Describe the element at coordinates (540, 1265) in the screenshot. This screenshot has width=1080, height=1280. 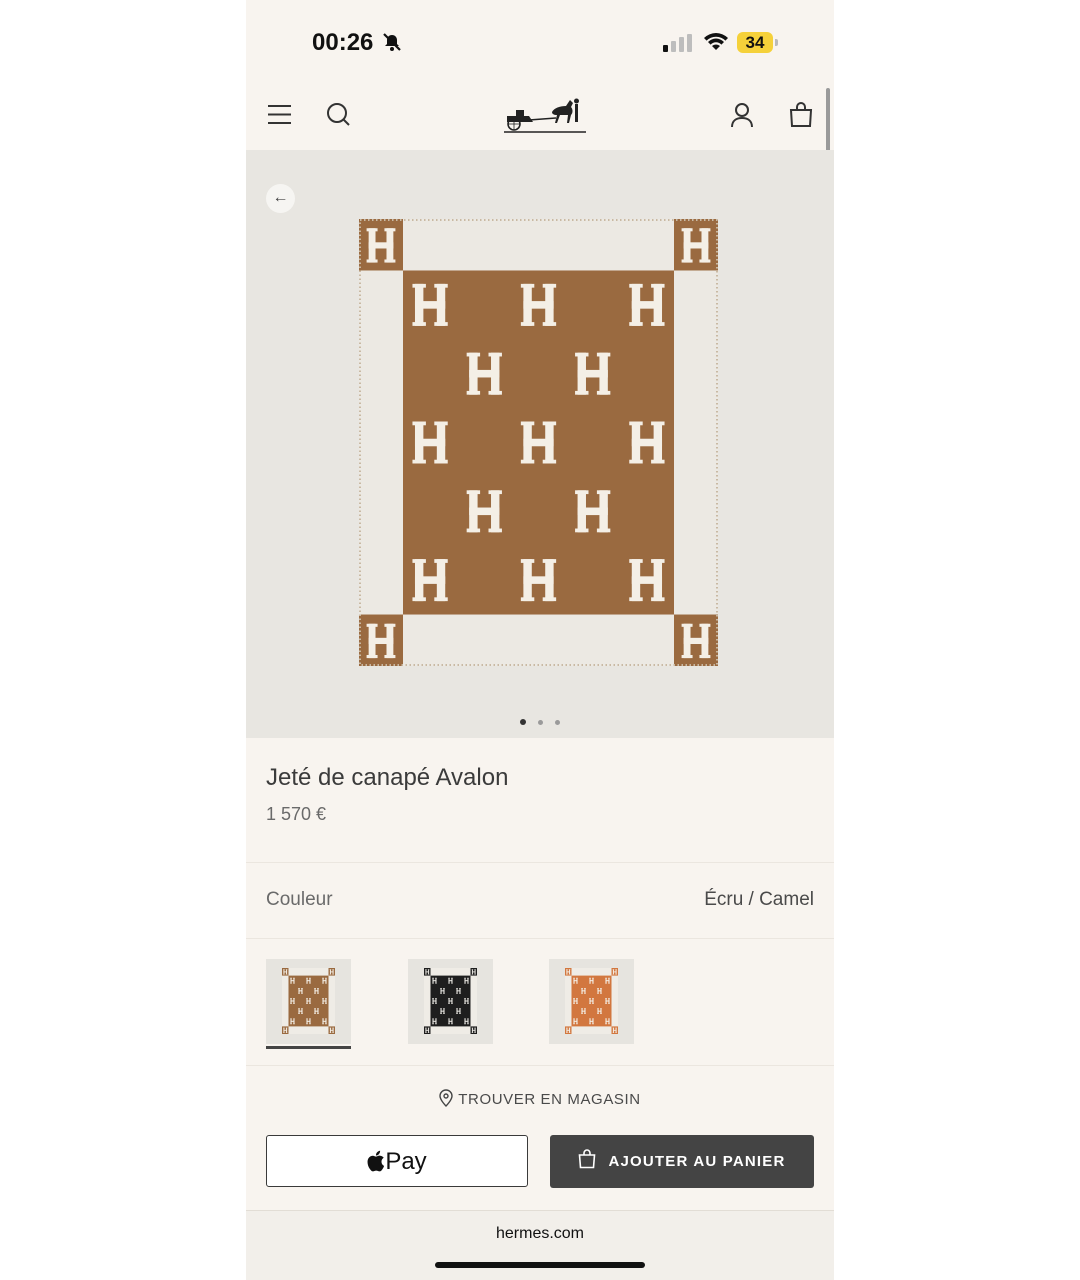
I see `home-indicator` at that location.